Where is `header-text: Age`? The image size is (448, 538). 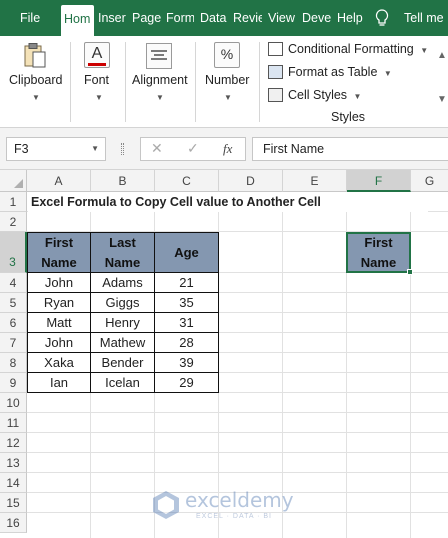
header-text: Age is located at coordinates (186, 252).